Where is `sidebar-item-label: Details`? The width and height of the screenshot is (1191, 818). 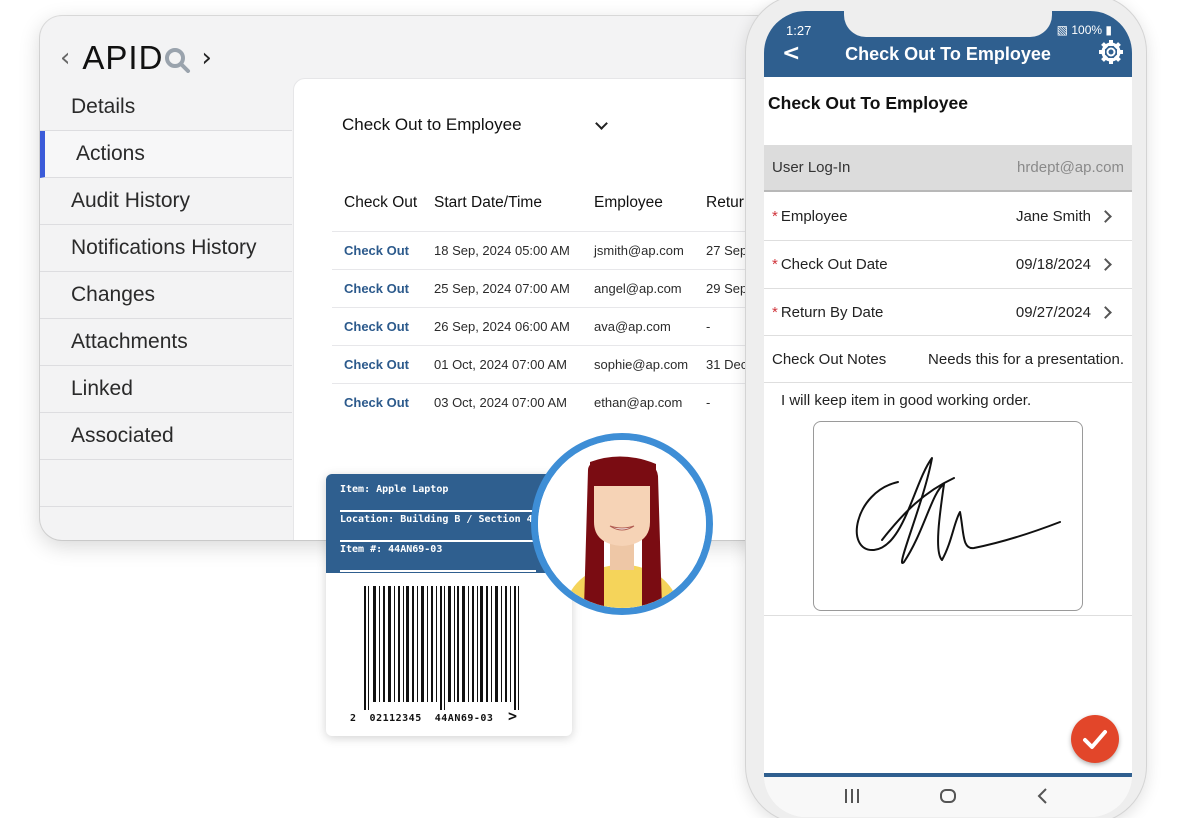 sidebar-item-label: Details is located at coordinates (103, 106).